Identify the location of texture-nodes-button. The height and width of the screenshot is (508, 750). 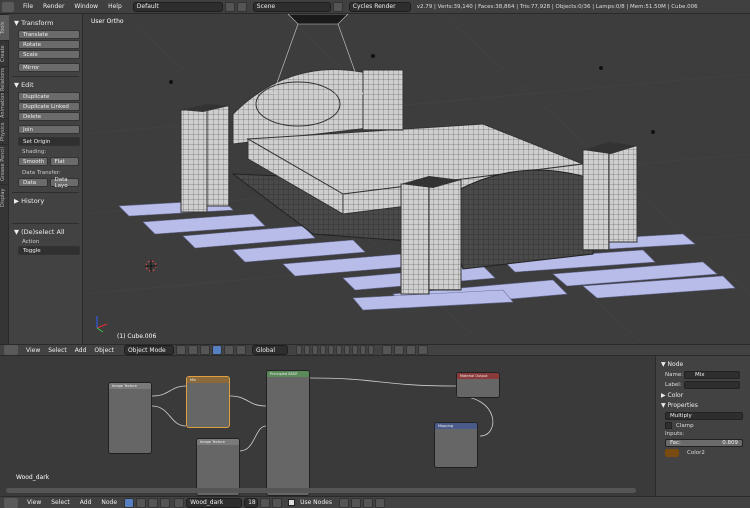
(153, 502).